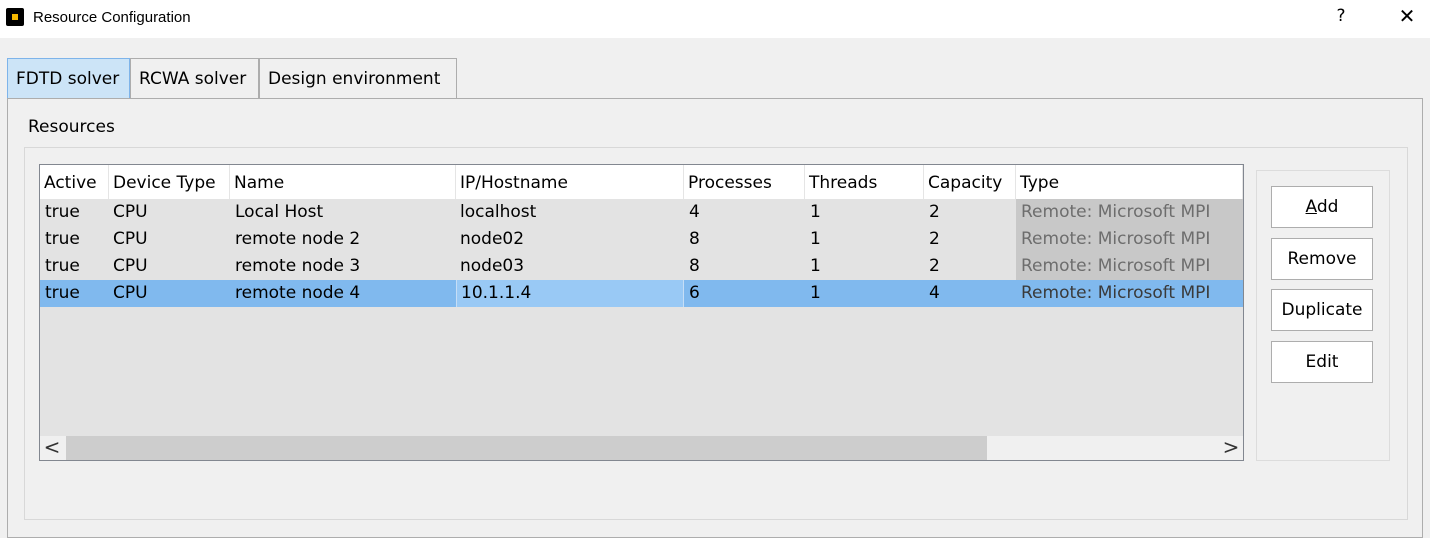  What do you see at coordinates (864, 182) in the screenshot?
I see `column-header-threads: Threads` at bounding box center [864, 182].